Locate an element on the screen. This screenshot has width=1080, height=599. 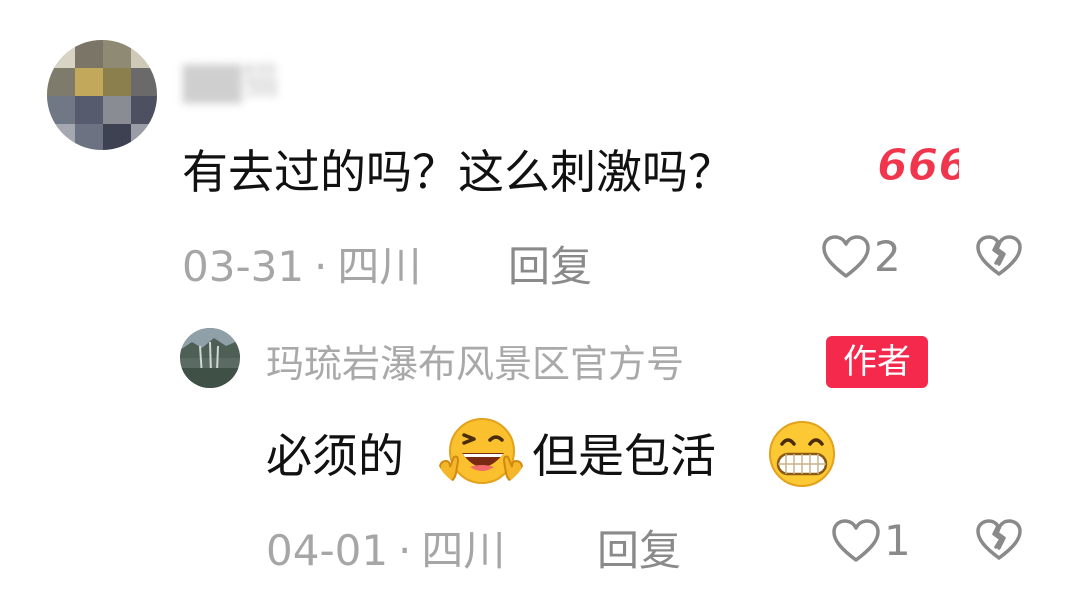
commenter-username: ▇▇猫 is located at coordinates (231, 77).